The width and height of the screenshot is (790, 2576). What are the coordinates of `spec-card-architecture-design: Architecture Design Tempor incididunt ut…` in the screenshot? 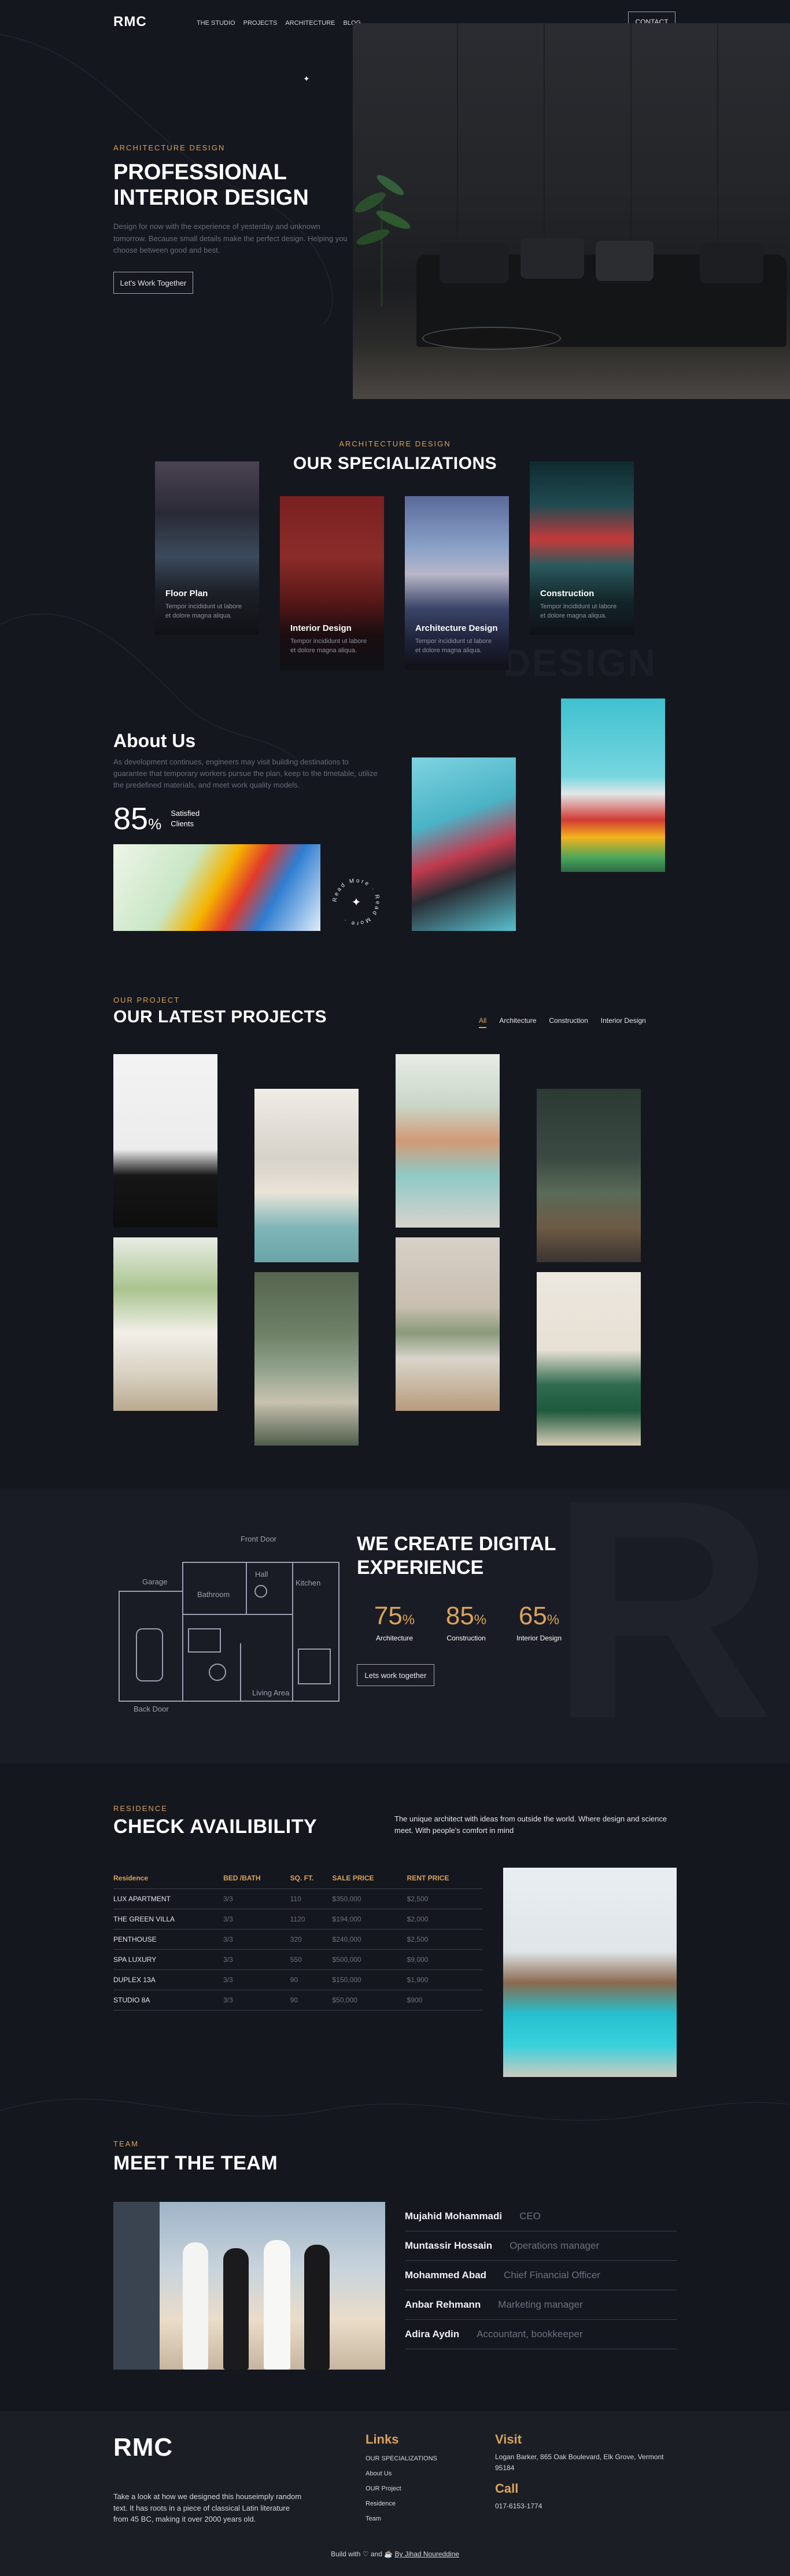 It's located at (457, 583).